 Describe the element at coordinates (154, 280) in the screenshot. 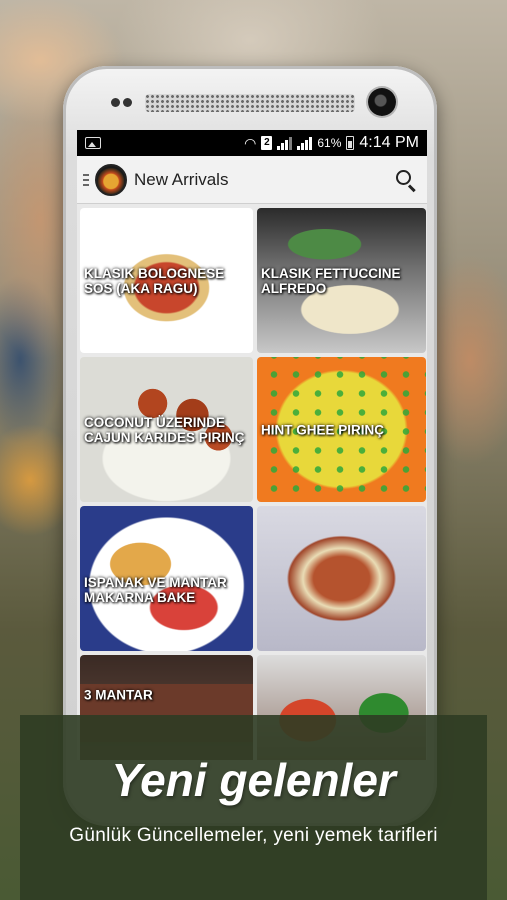

I see `recipe-title: KLASIK BOLOGNESE SOS (AKA RAGU)` at that location.